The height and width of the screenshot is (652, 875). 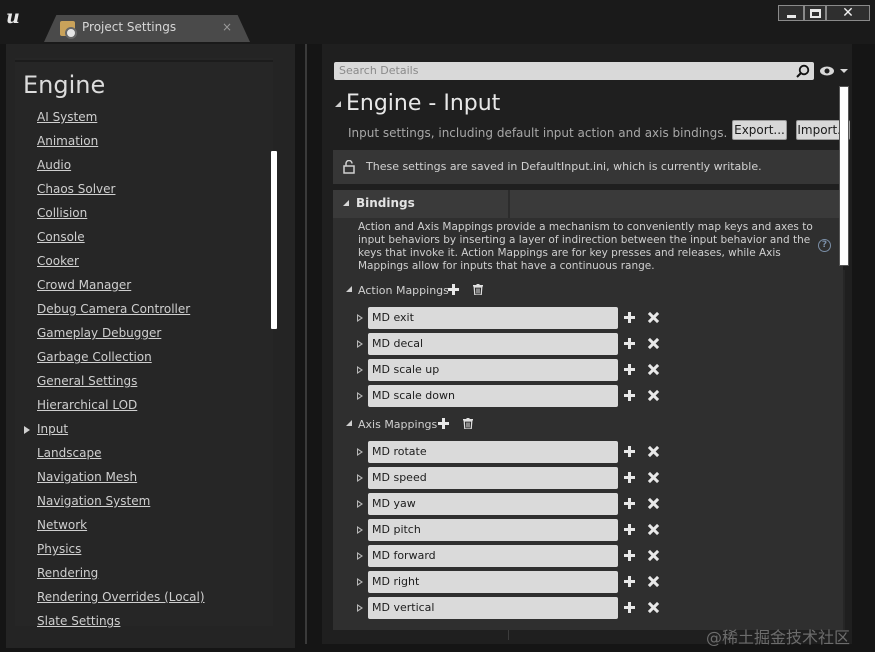 I want to click on axis-mapping-name-field: MD rotate, so click(x=493, y=452).